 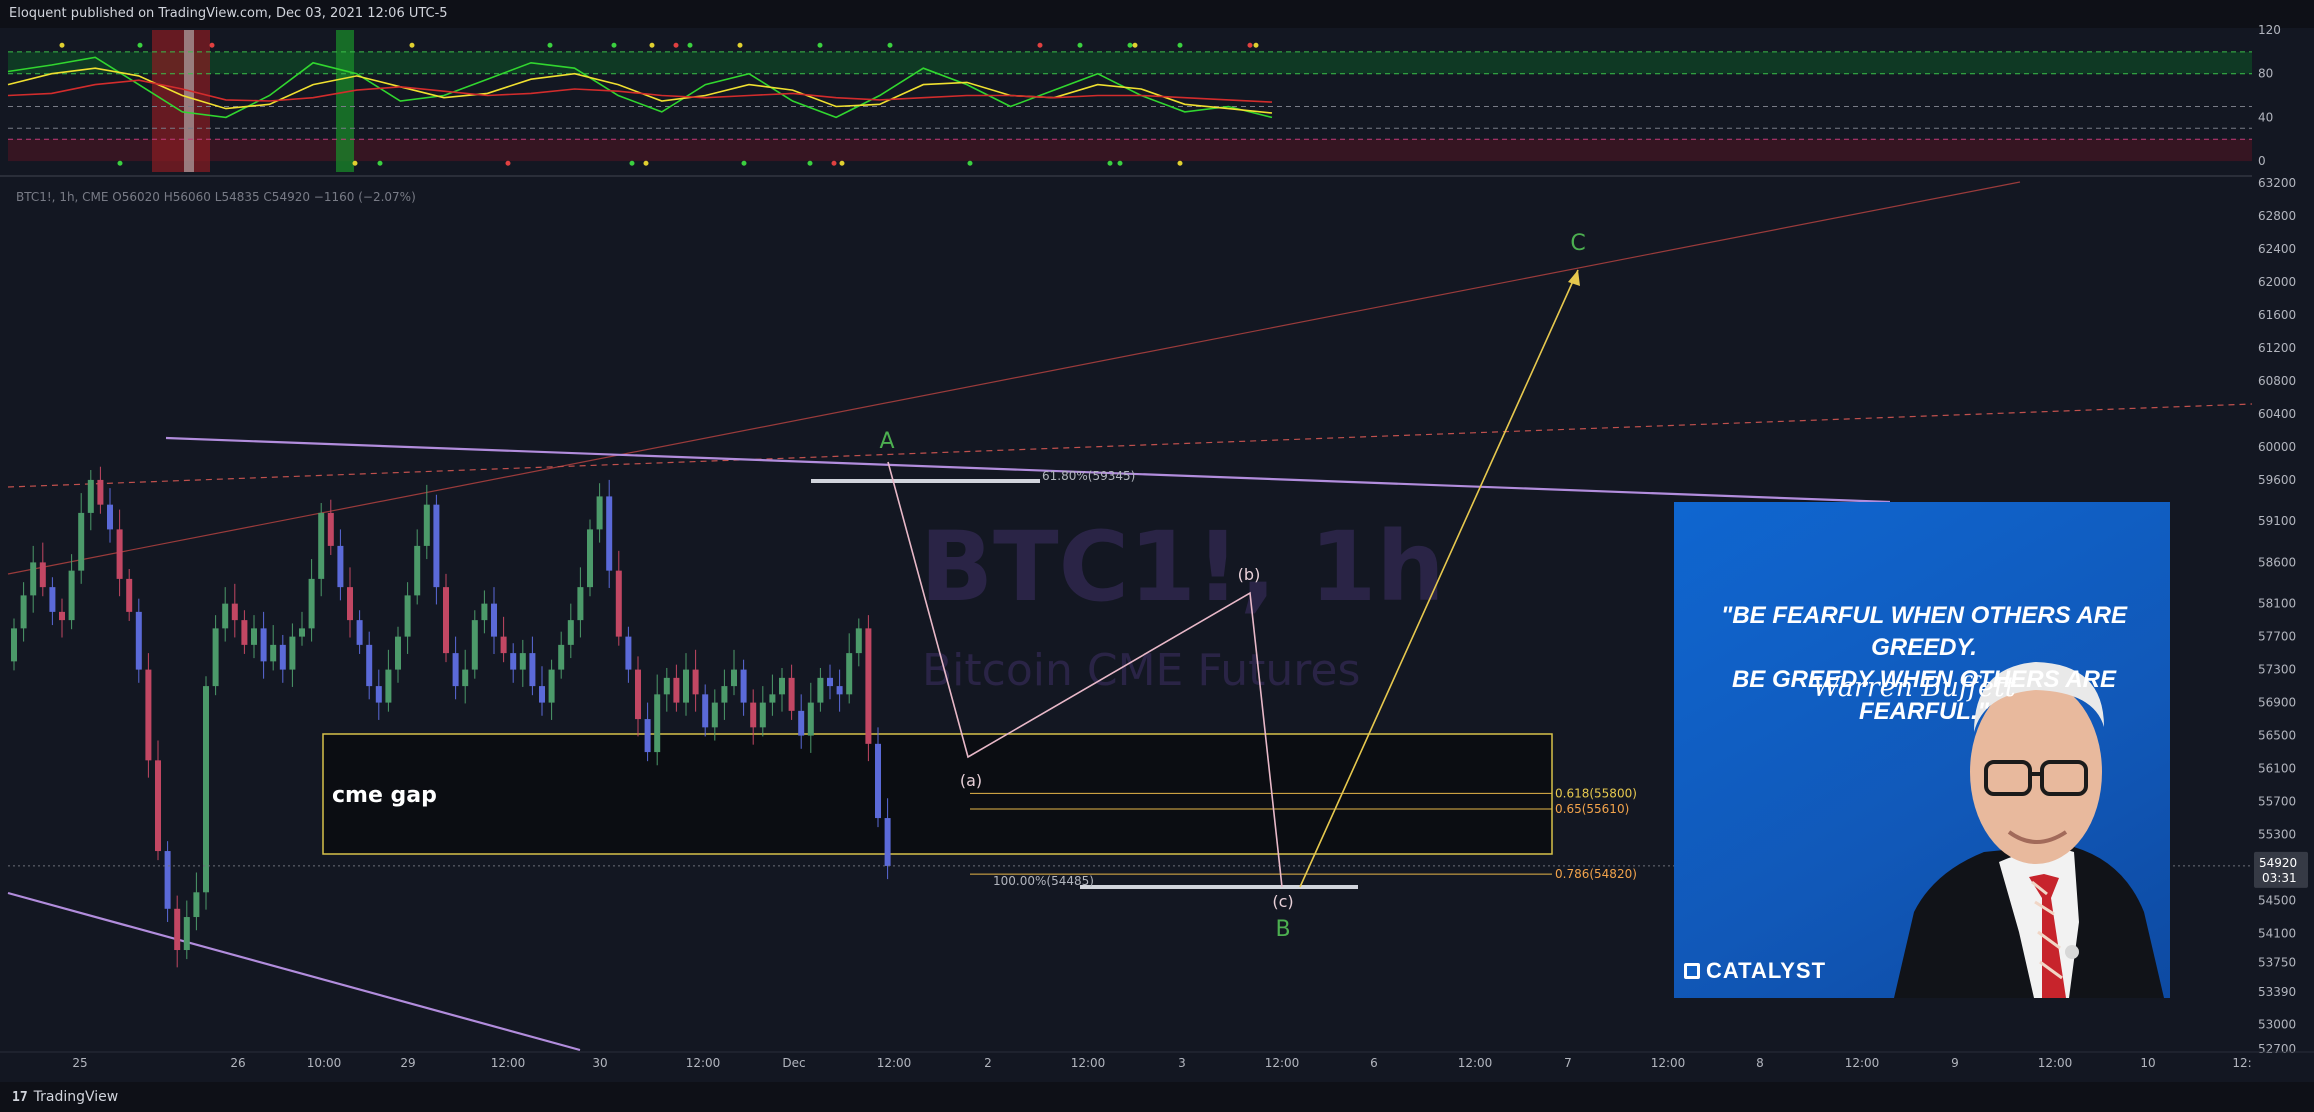 What do you see at coordinates (2277, 934) in the screenshot?
I see `price-tick-label: 54100` at bounding box center [2277, 934].